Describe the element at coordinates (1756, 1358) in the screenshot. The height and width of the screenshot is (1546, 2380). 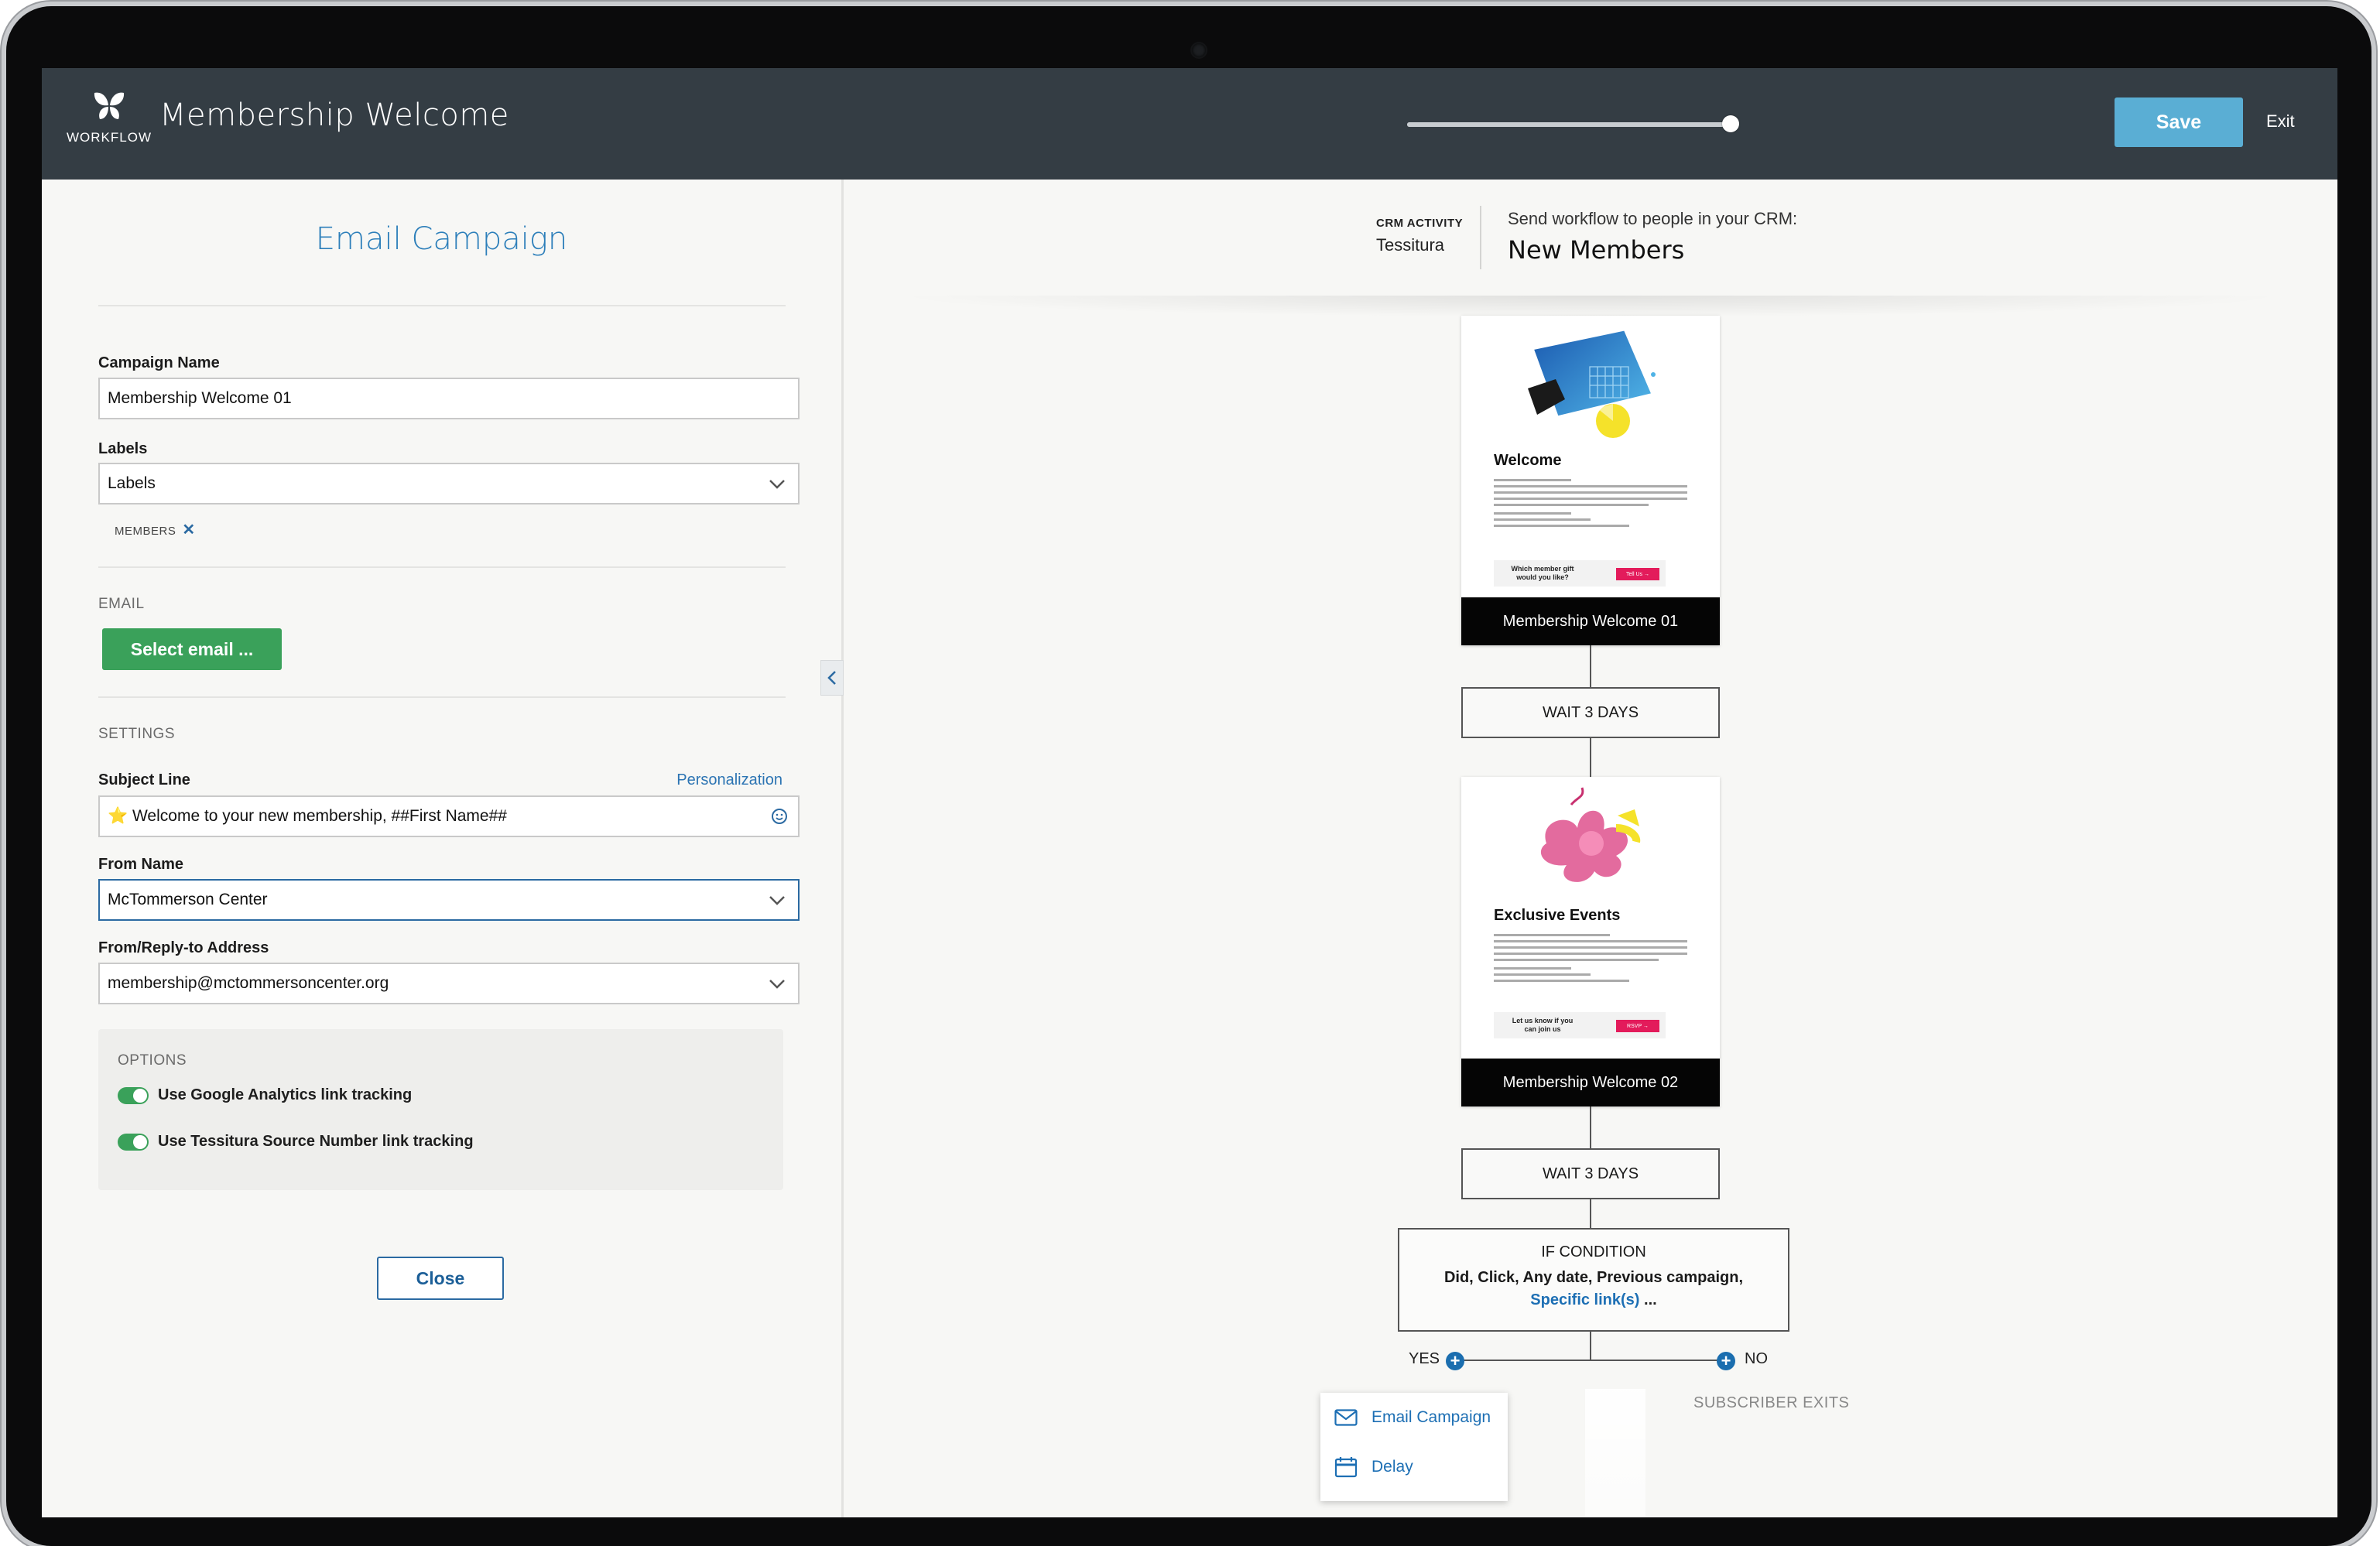
I see `no-branch-label: NO` at that location.